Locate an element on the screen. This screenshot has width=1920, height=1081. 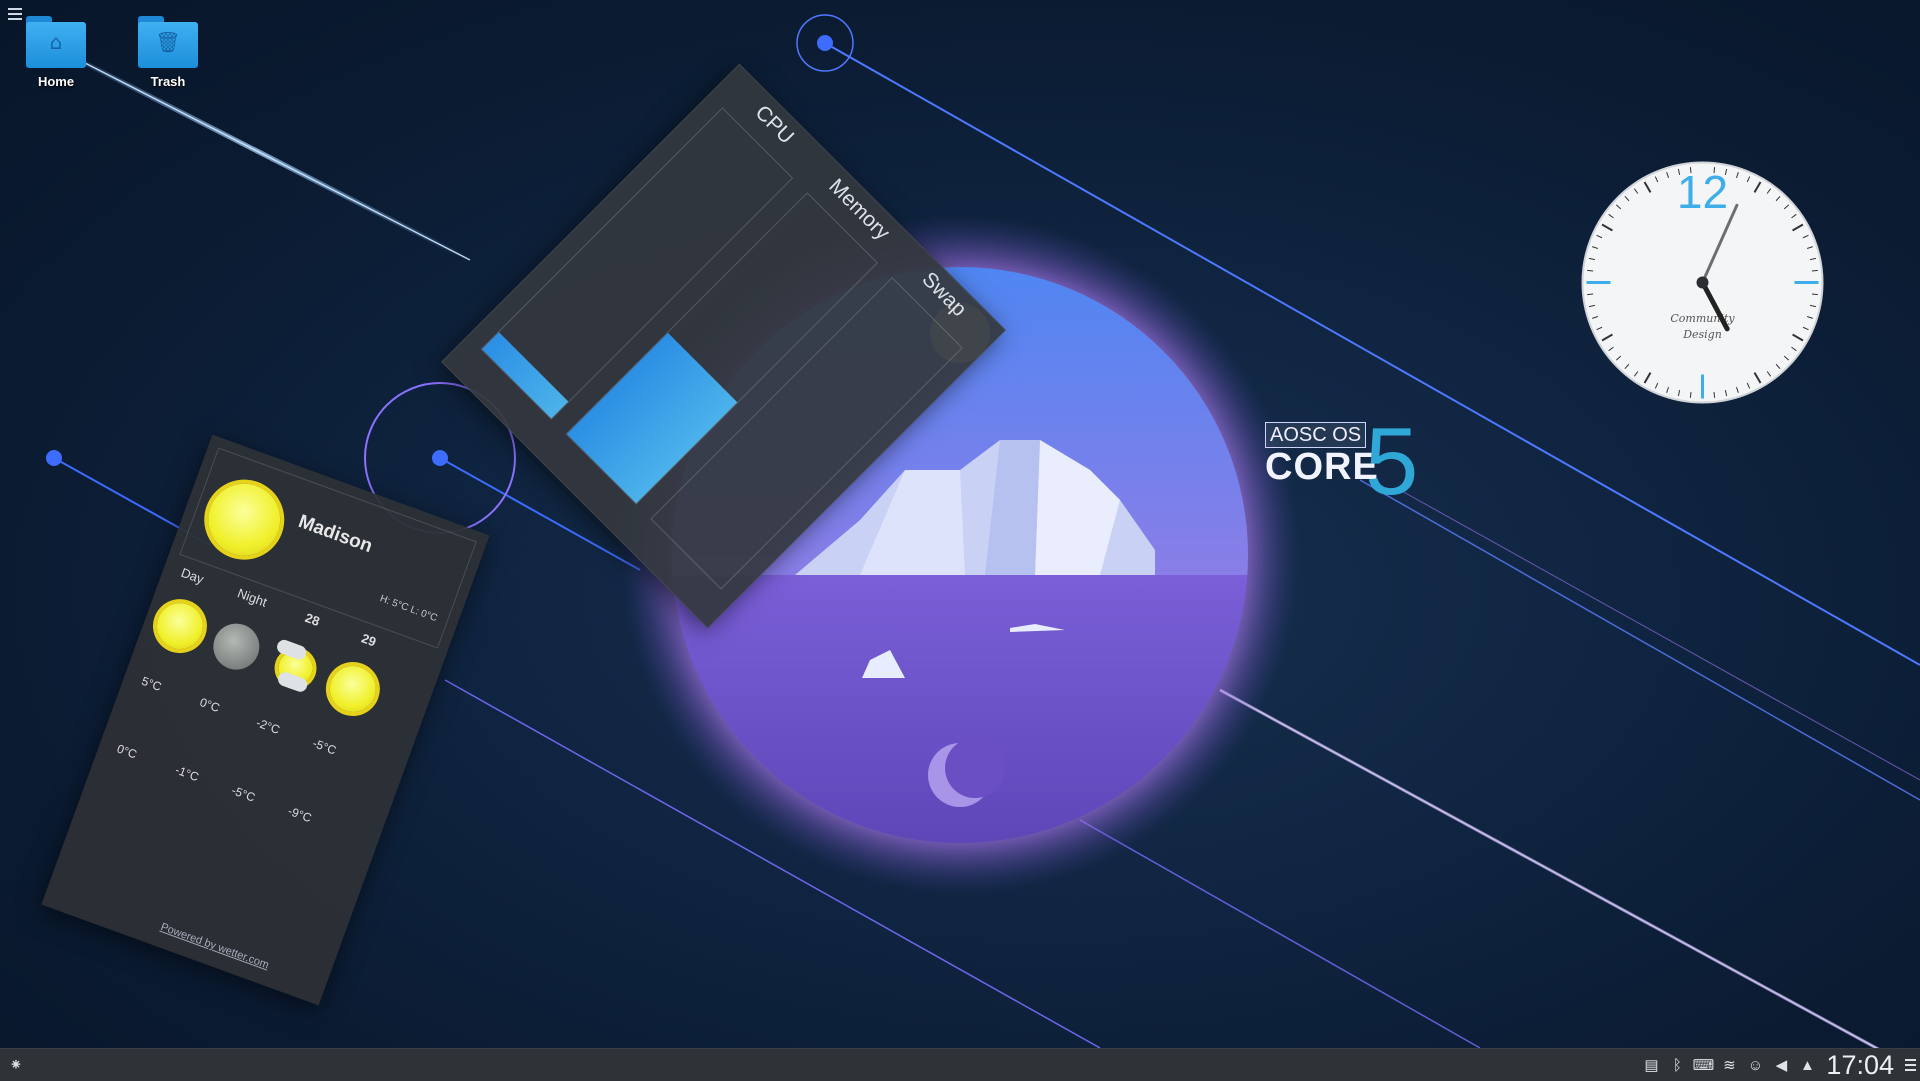
forecast-high: -5°C is located at coordinates (324, 747).